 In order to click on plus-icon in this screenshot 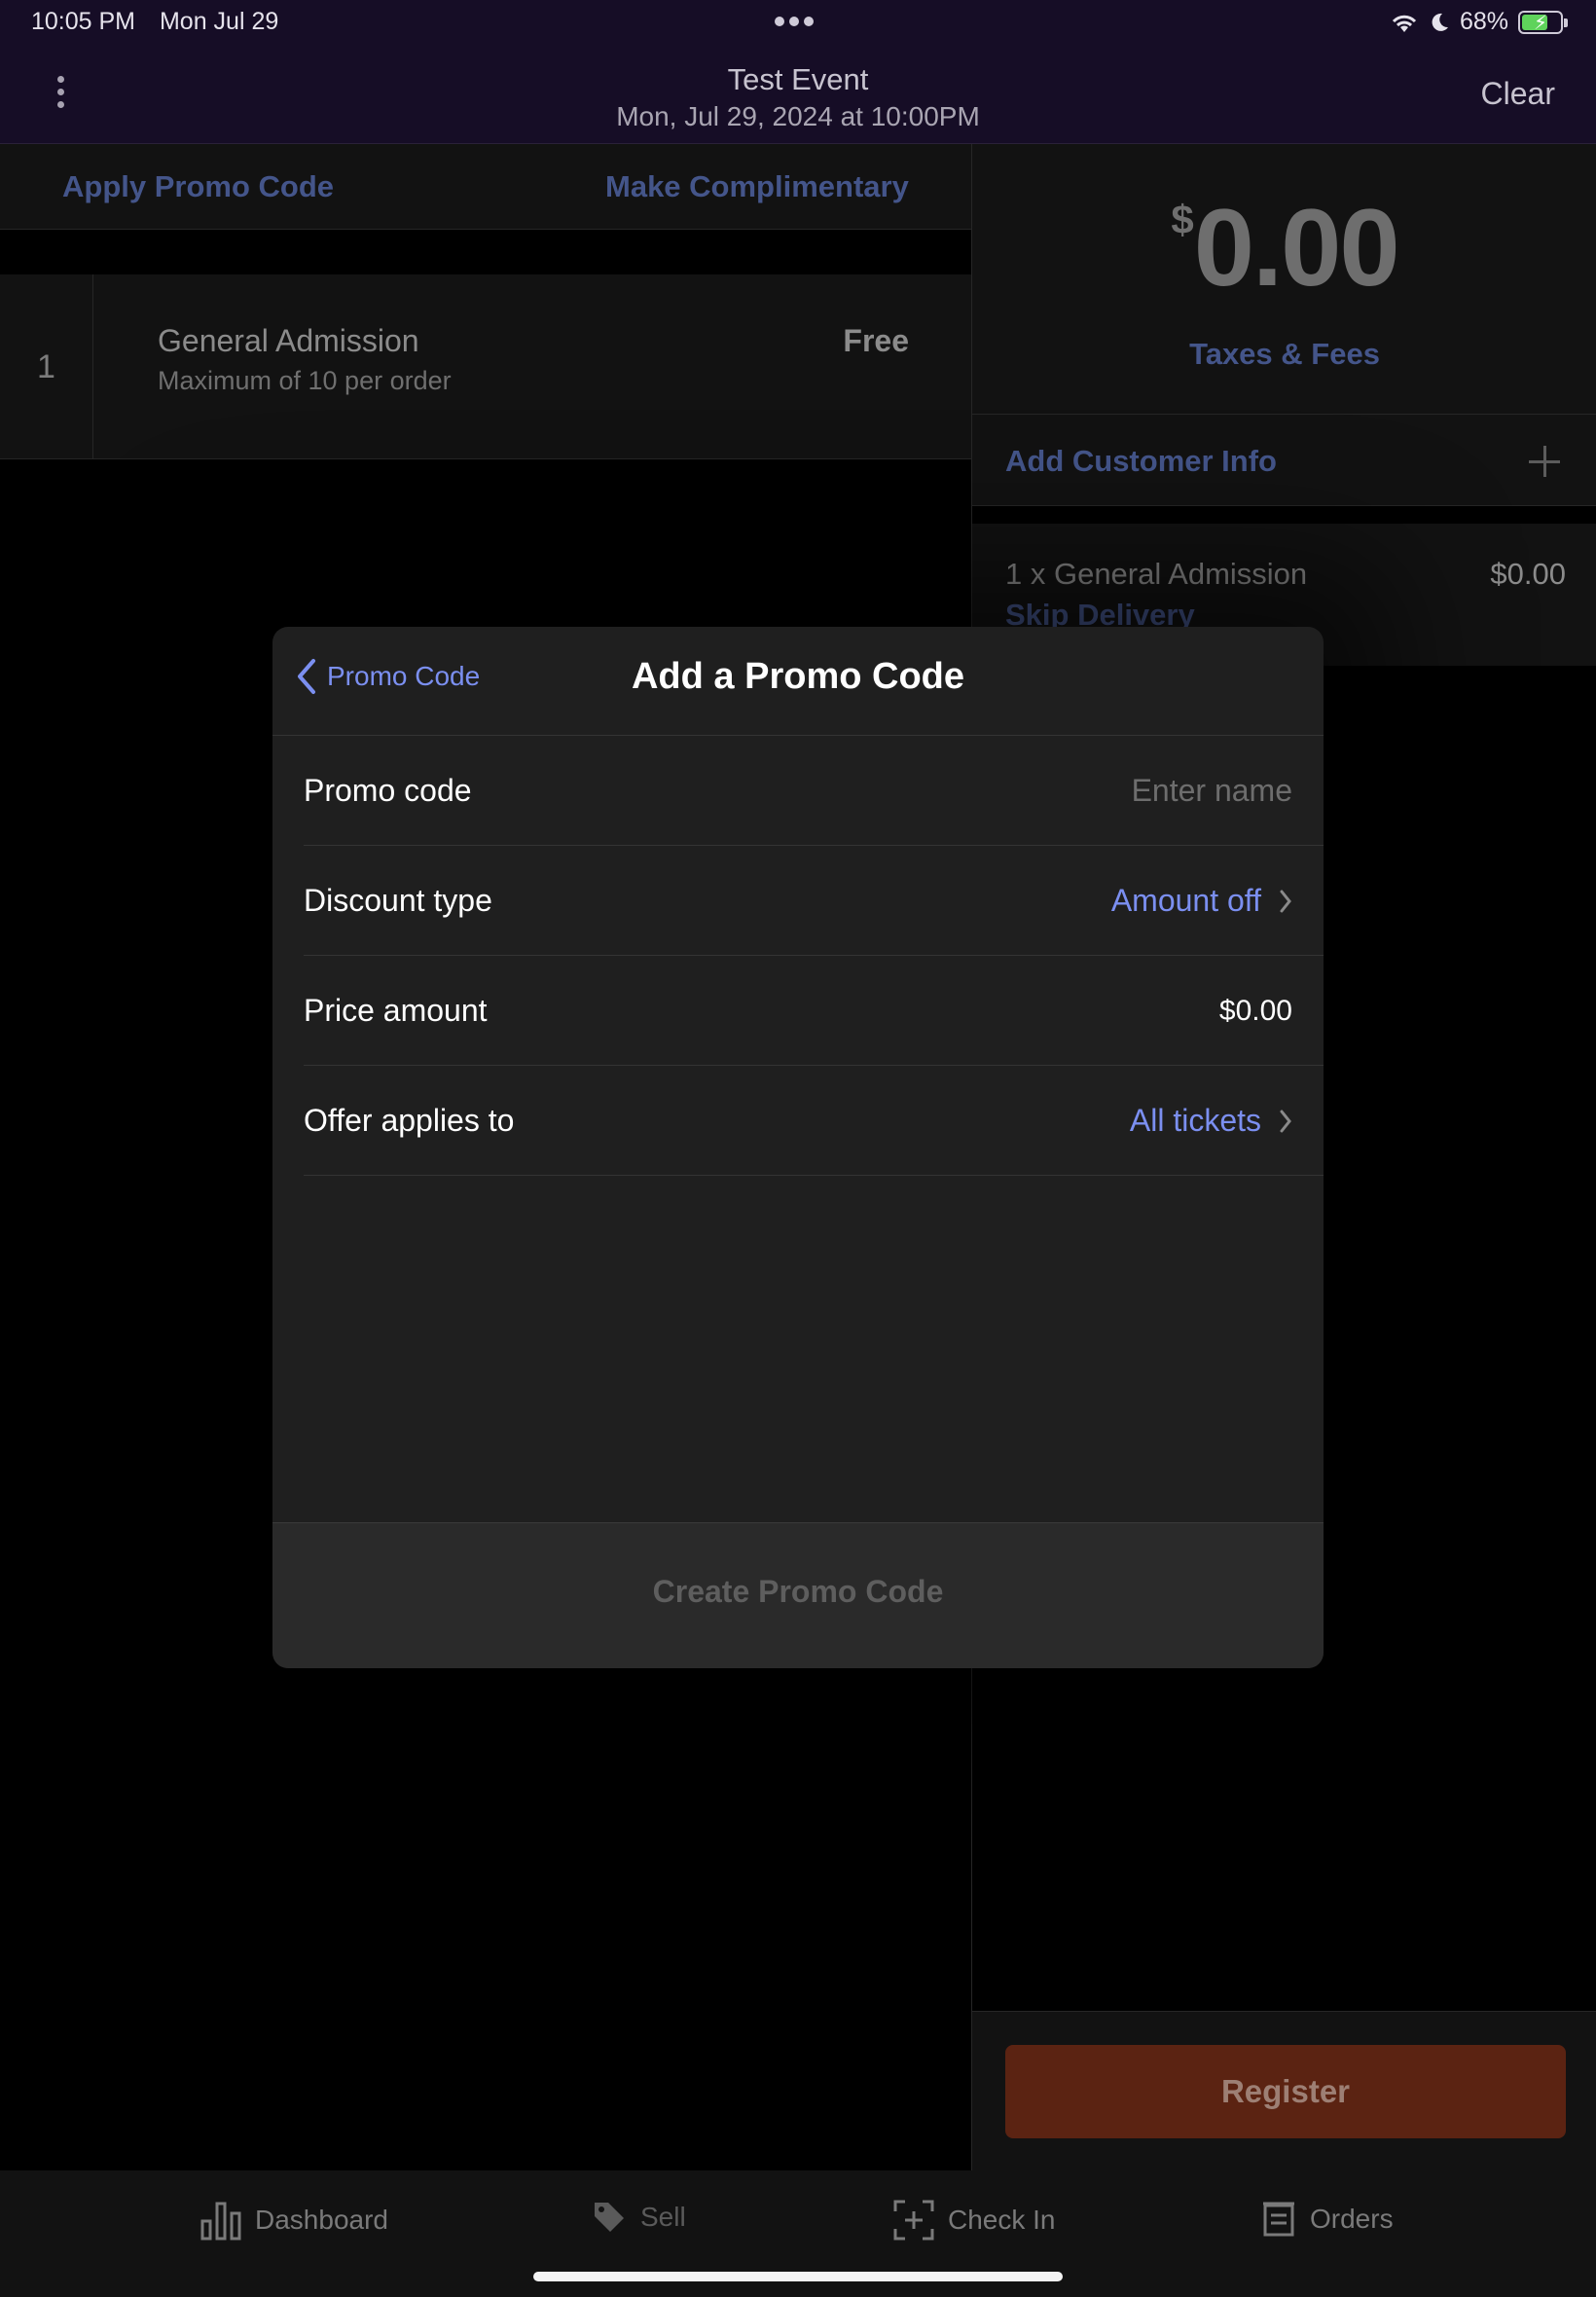, I will do `click(1544, 461)`.